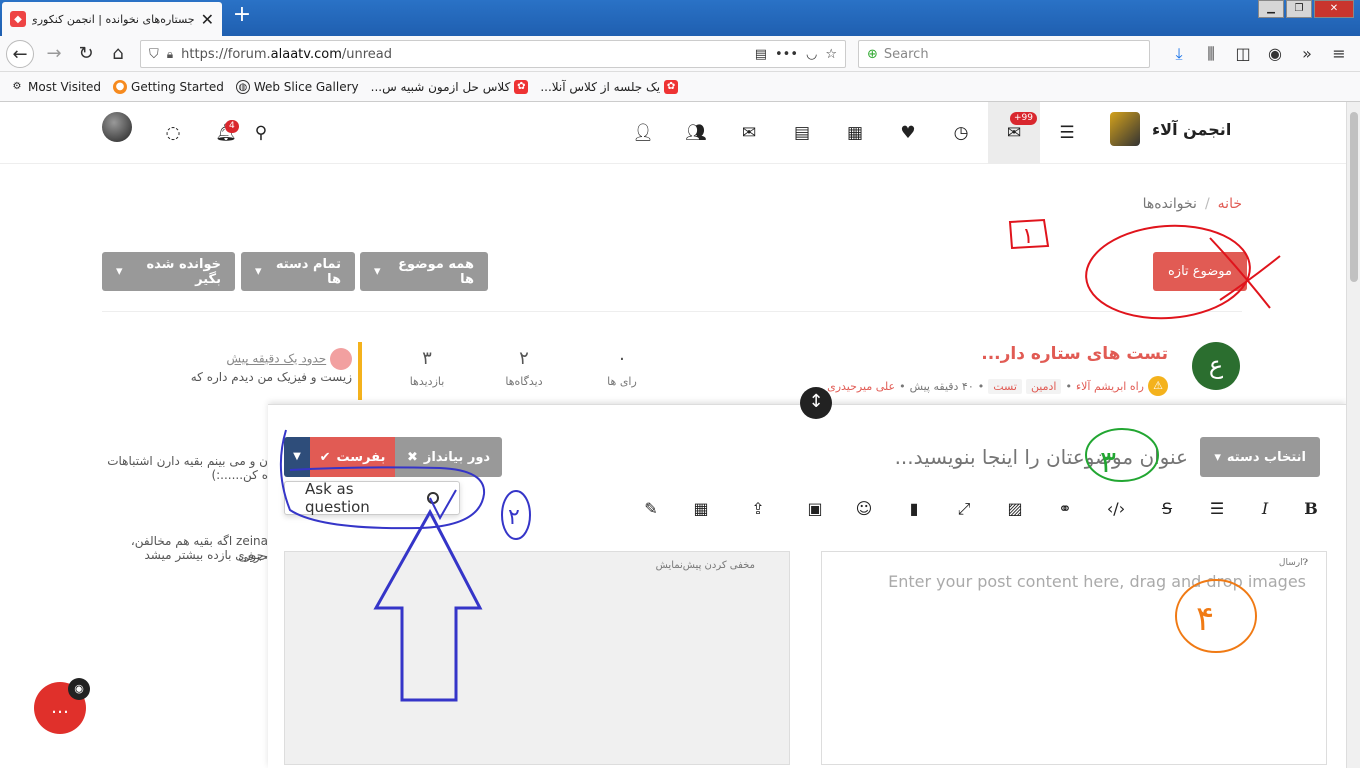 The image size is (1360, 768). Describe the element at coordinates (1067, 133) in the screenshot. I see `menu-bars-icon: ☰` at that location.